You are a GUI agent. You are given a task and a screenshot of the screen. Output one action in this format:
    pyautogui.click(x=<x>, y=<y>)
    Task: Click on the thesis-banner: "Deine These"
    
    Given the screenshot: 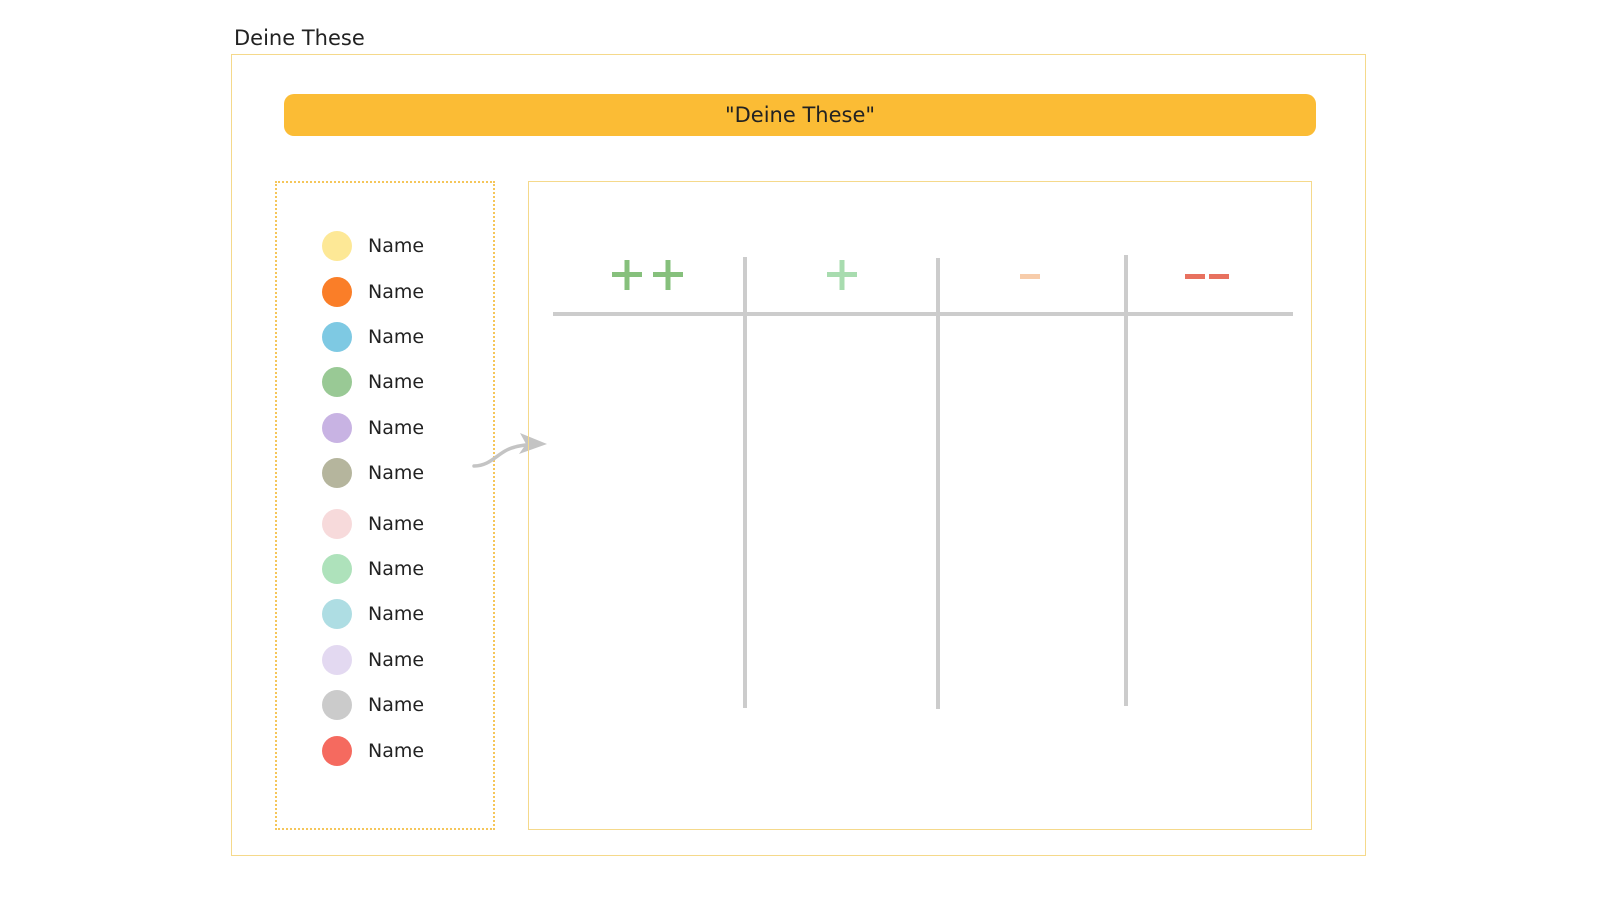 What is the action you would take?
    pyautogui.click(x=800, y=115)
    